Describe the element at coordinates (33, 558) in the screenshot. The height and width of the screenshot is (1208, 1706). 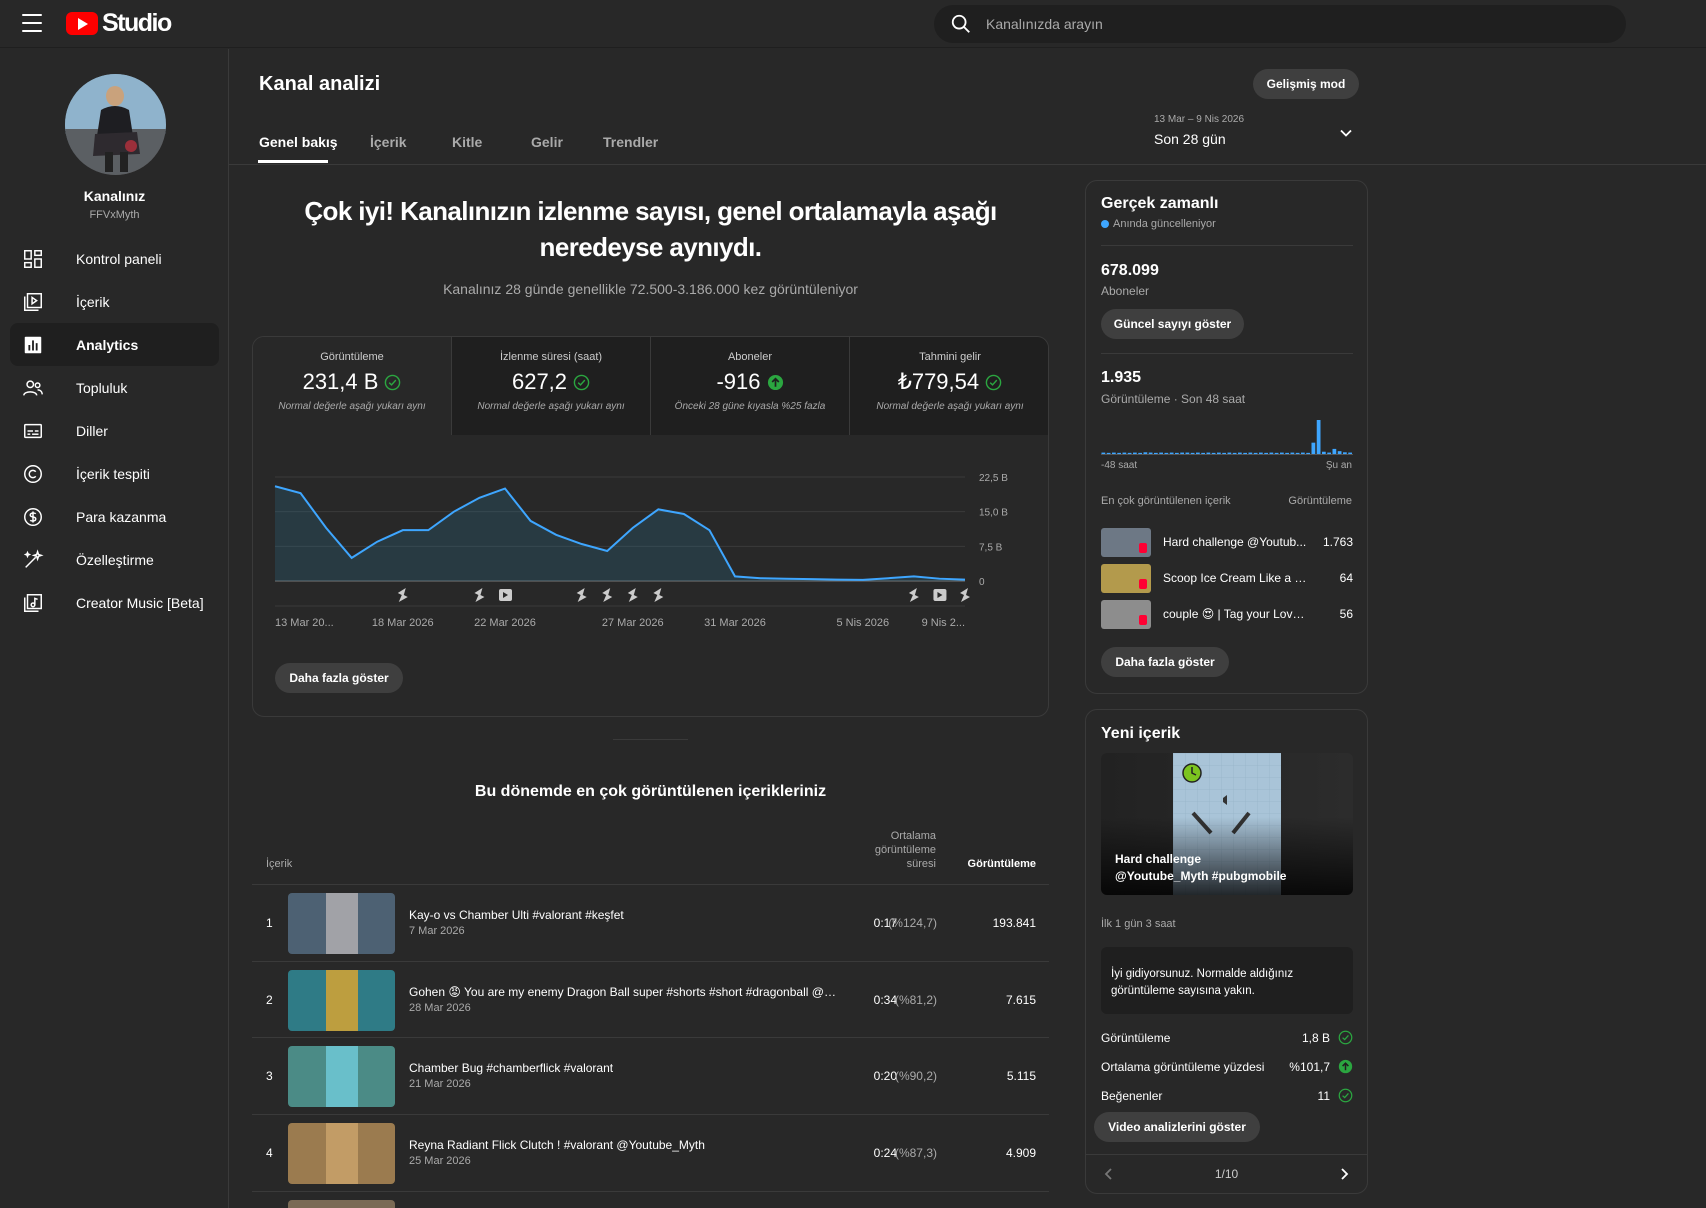
I see `customization-icon` at that location.